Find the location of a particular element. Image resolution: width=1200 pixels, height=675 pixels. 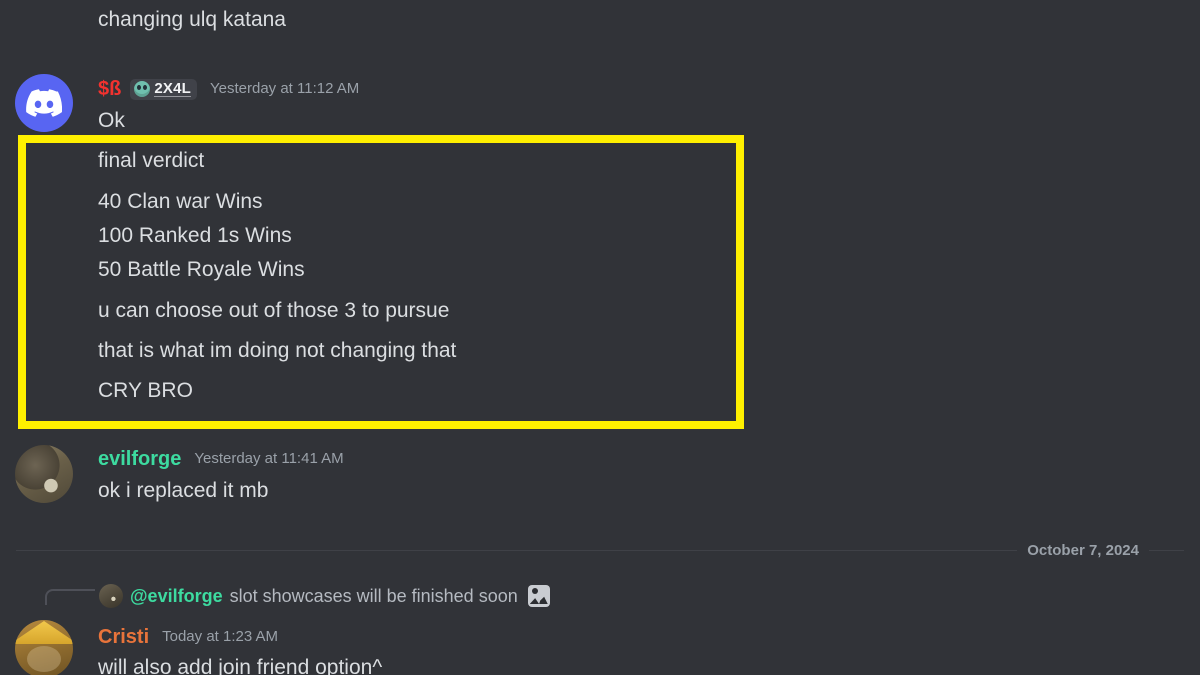

cristi-avatar is located at coordinates (44, 647).